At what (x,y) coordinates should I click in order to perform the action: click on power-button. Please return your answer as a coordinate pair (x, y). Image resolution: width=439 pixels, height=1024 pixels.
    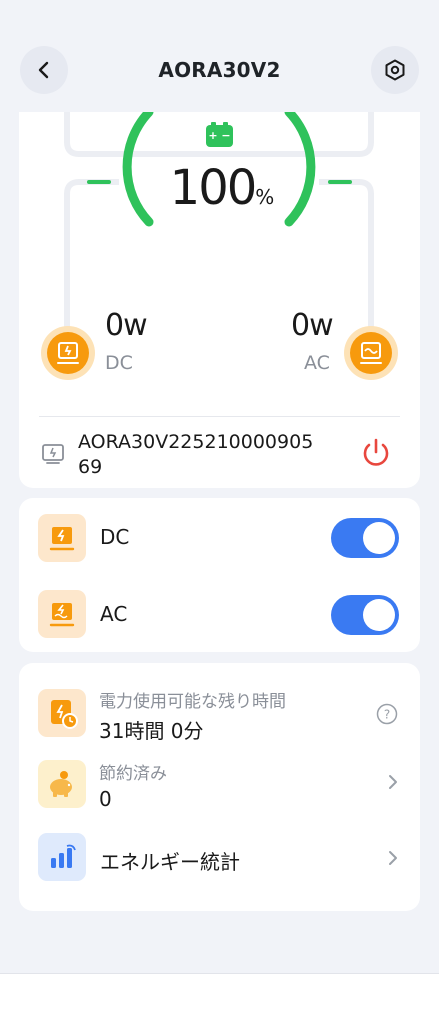
    Looking at the image, I should click on (376, 452).